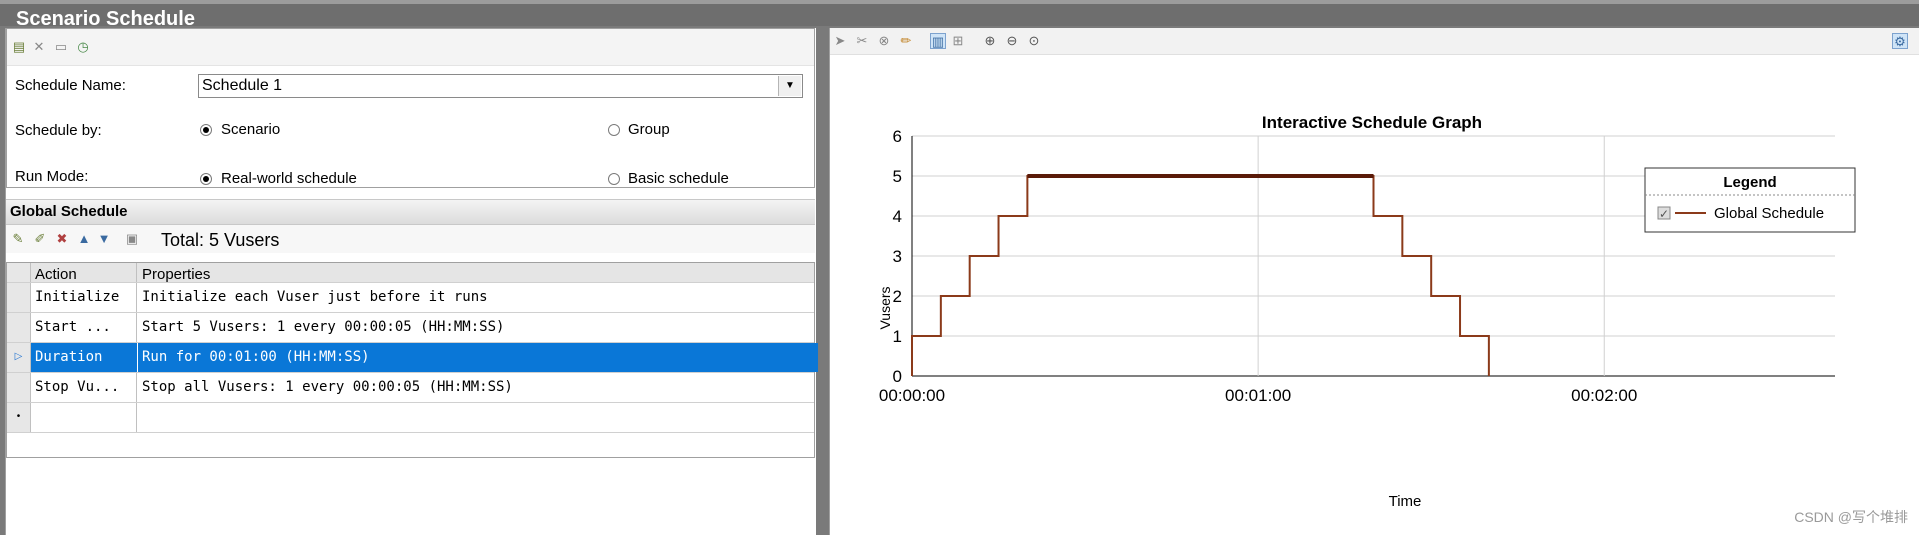 The height and width of the screenshot is (535, 1919). Describe the element at coordinates (1900, 41) in the screenshot. I see `graph-settings-icon: ⚙` at that location.